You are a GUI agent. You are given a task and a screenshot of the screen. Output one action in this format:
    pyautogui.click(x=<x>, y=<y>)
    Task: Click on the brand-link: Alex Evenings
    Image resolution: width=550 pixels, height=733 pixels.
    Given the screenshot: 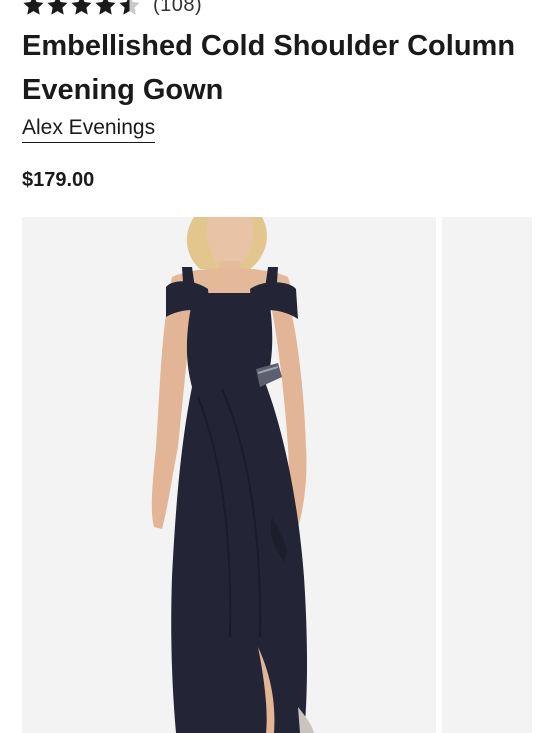 What is the action you would take?
    pyautogui.click(x=89, y=129)
    